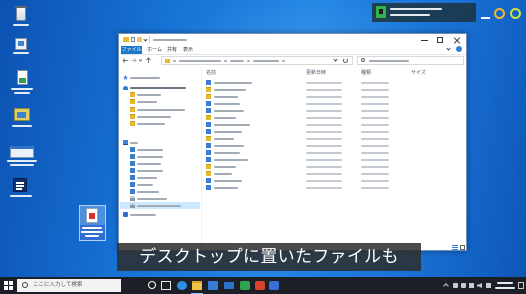 The width and height of the screenshot is (526, 294). What do you see at coordinates (424, 40) in the screenshot?
I see `minimize-button` at bounding box center [424, 40].